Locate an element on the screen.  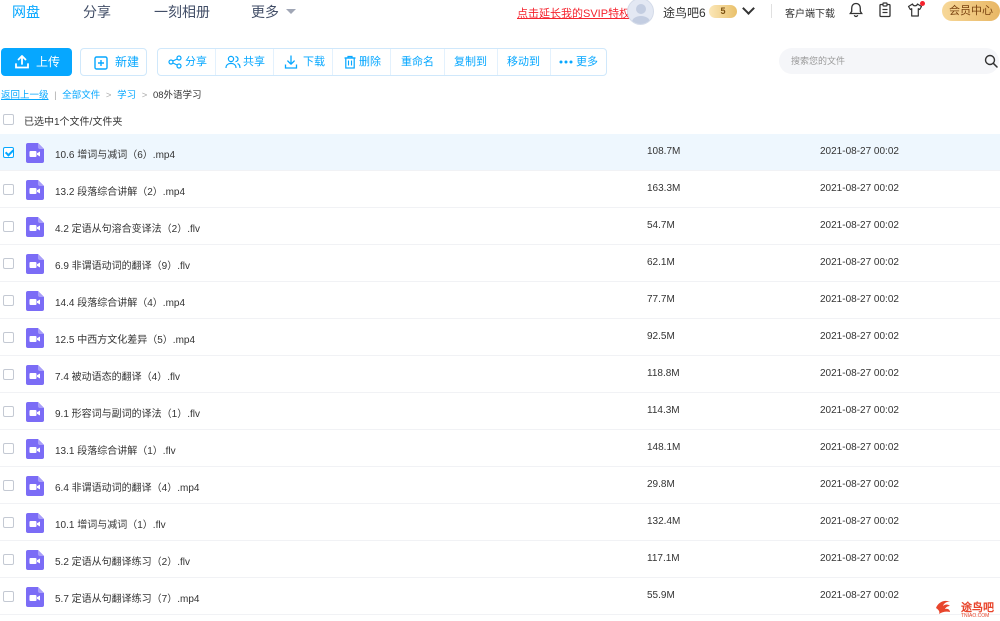
file-row: 13.1 段落综合讲解（1）.flv 148.1M 2021-08-27 00:02 is located at coordinates (500, 448).